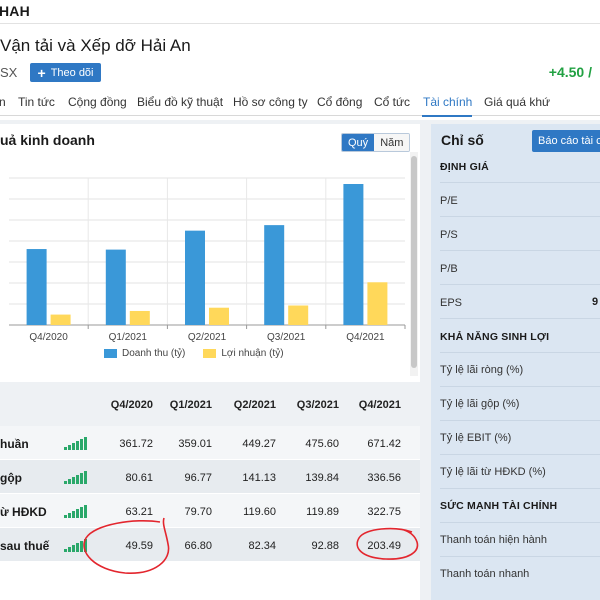 This screenshot has height=600, width=600. What do you see at coordinates (520, 472) in the screenshot?
I see `ratio-item-operating-margin: Tỷ lệ lãi từ HĐKD (%)` at bounding box center [520, 472].